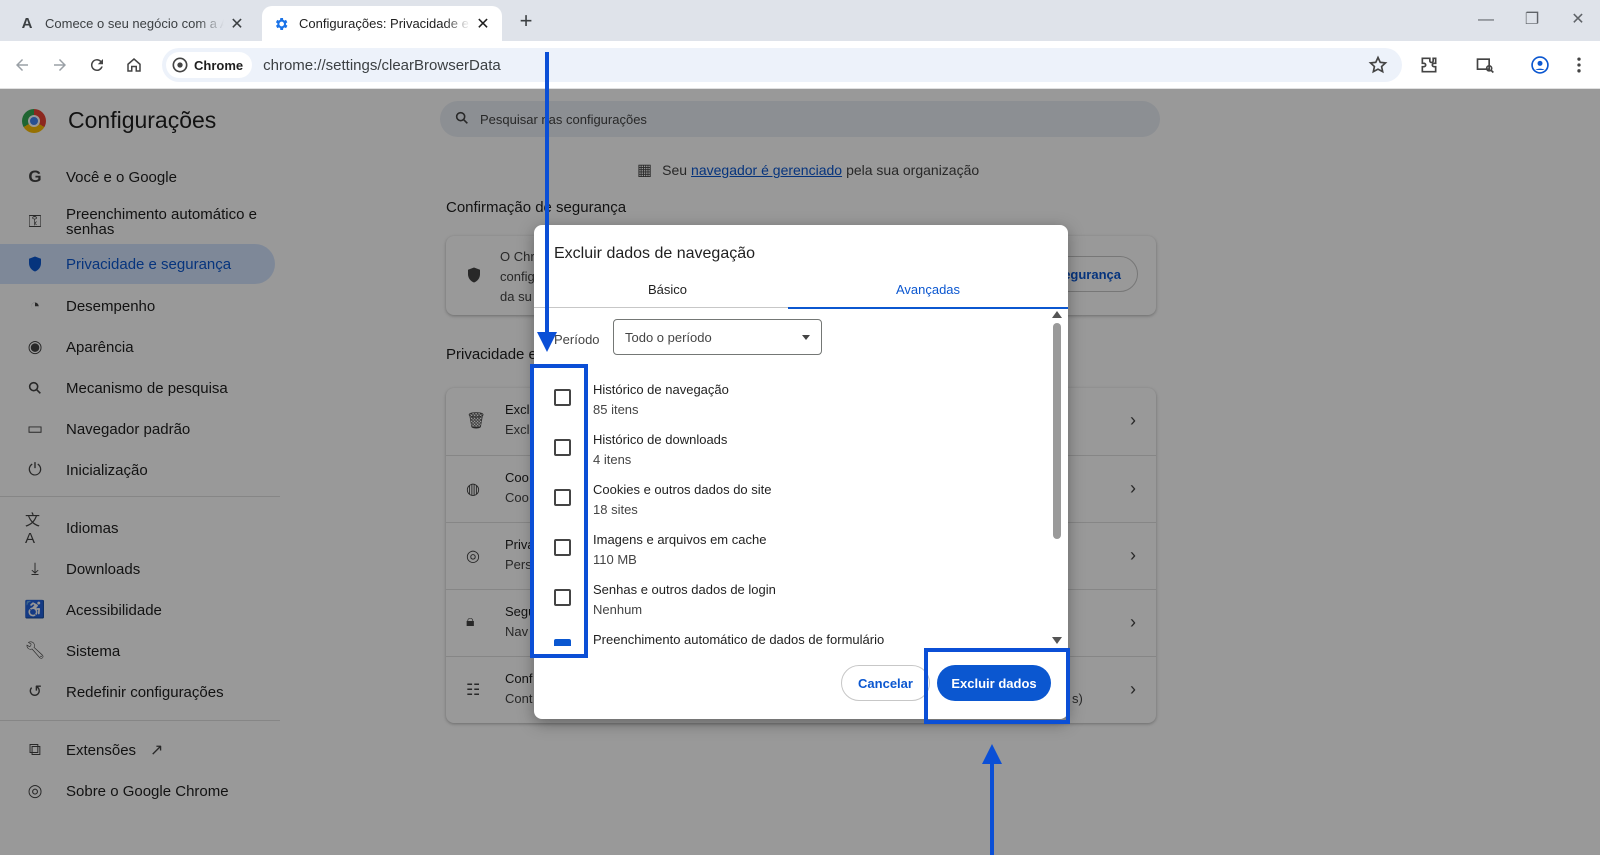 This screenshot has width=1600, height=855. Describe the element at coordinates (806, 337) in the screenshot. I see `dropdown-arrow-icon` at that location.